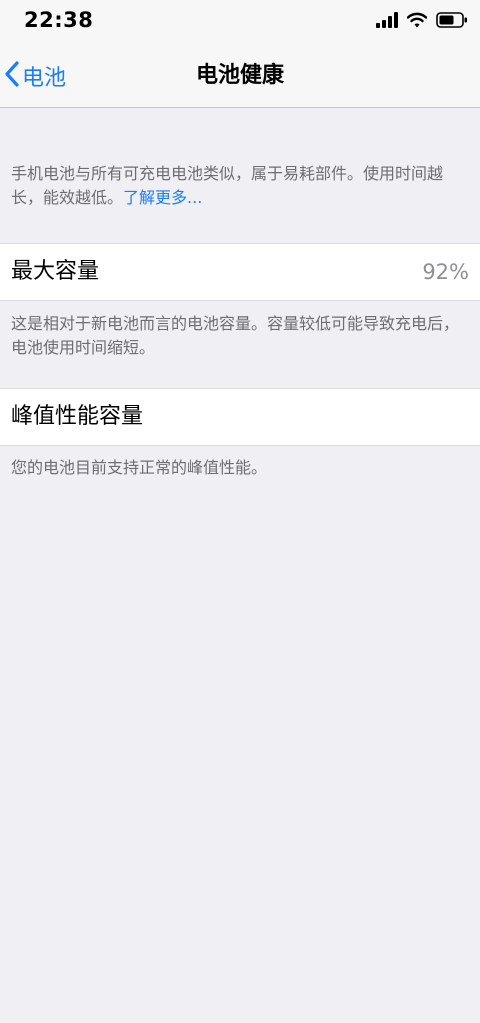 This screenshot has width=480, height=1023. Describe the element at coordinates (55, 271) in the screenshot. I see `max-capacity-label: 最大容量` at that location.